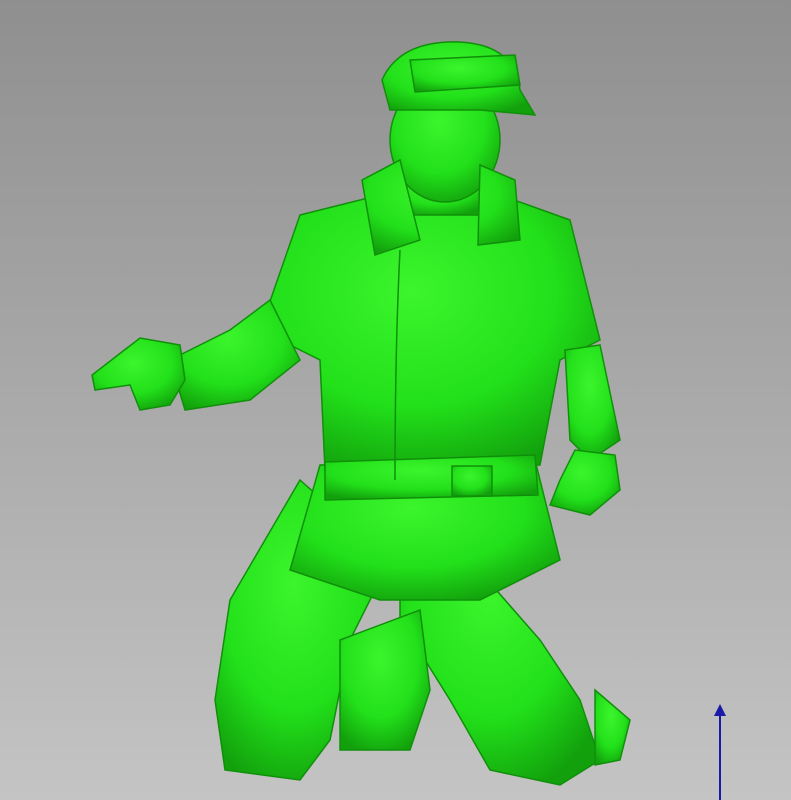 This screenshot has width=791, height=800. I want to click on right-hand, so click(584, 482).